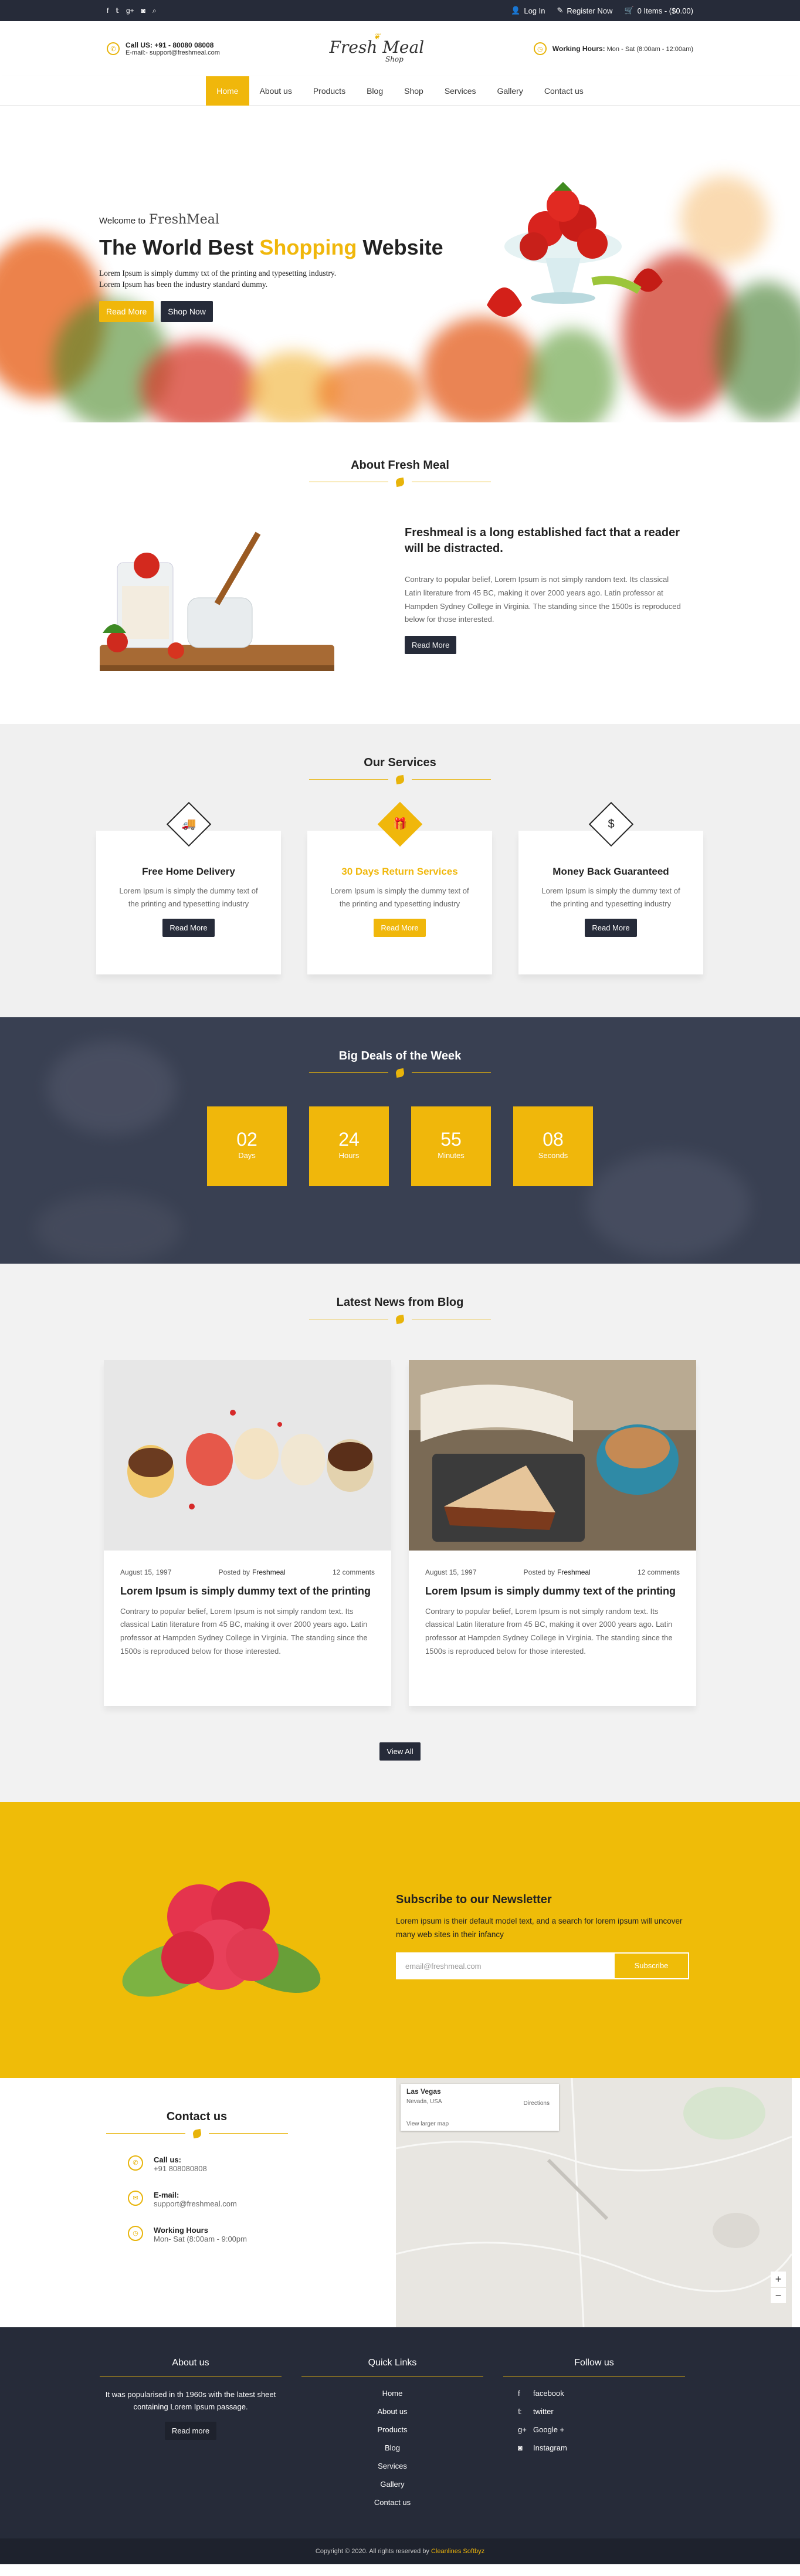 The width and height of the screenshot is (800, 2576). I want to click on newsletter-title: Subscribe to our Newsletter, so click(474, 1899).